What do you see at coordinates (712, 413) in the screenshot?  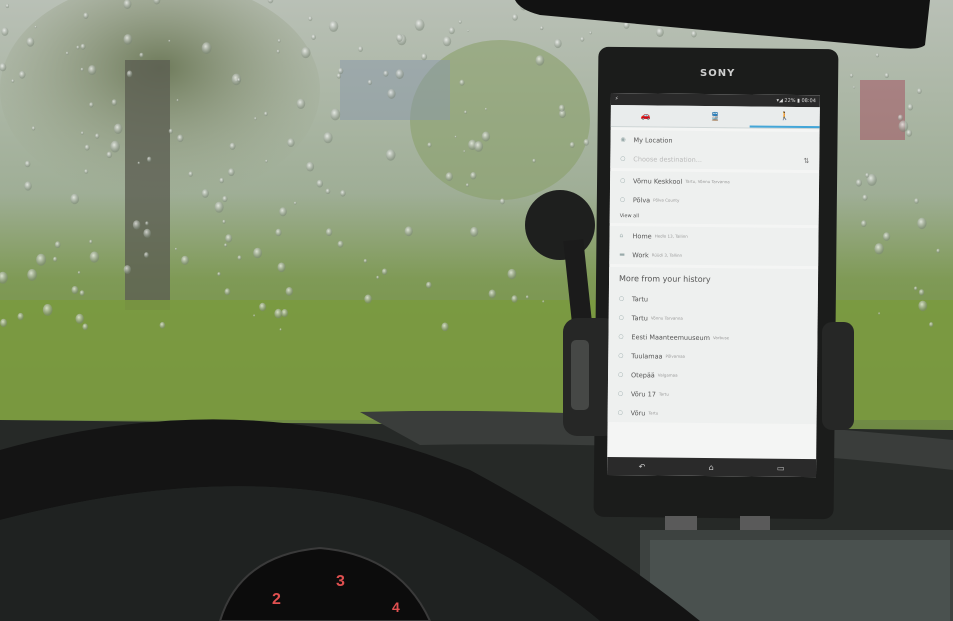 I see `list-item: ○ Võru Tartu` at bounding box center [712, 413].